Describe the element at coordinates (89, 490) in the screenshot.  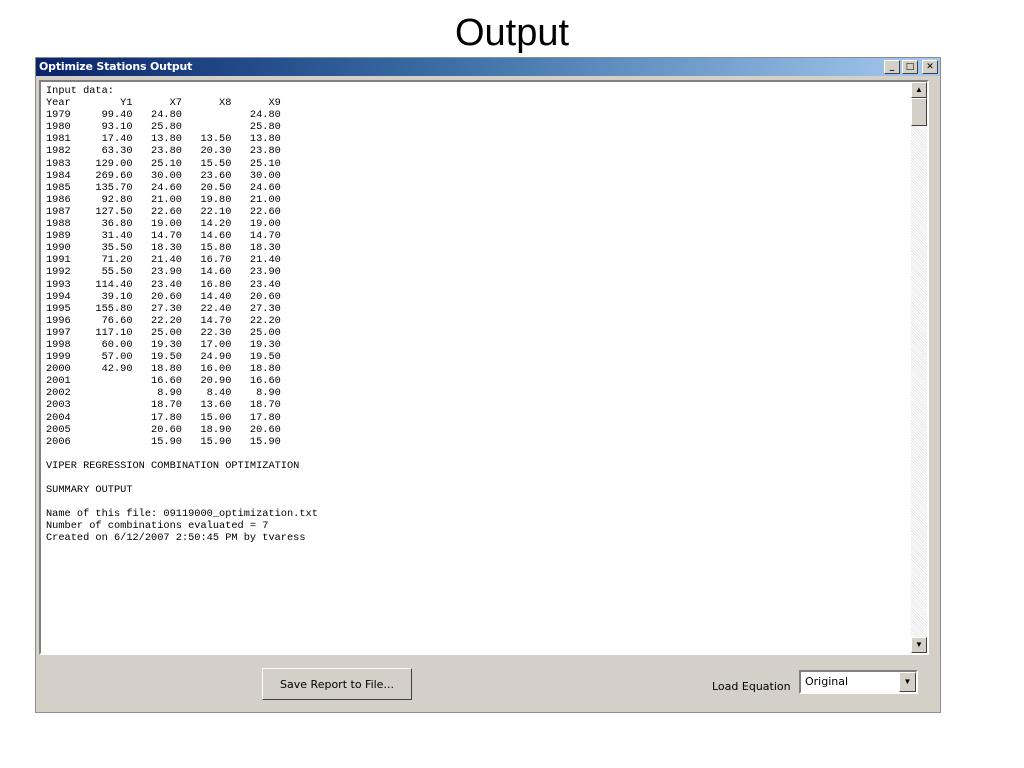
I see `report-line: SUMMARY OUTPUT` at that location.